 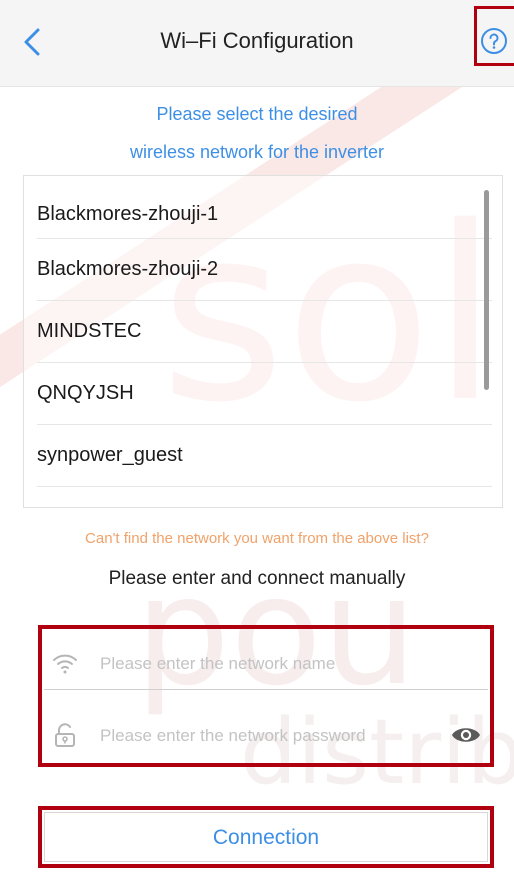 I want to click on instruction-line-1: Please select the desired, so click(x=257, y=114).